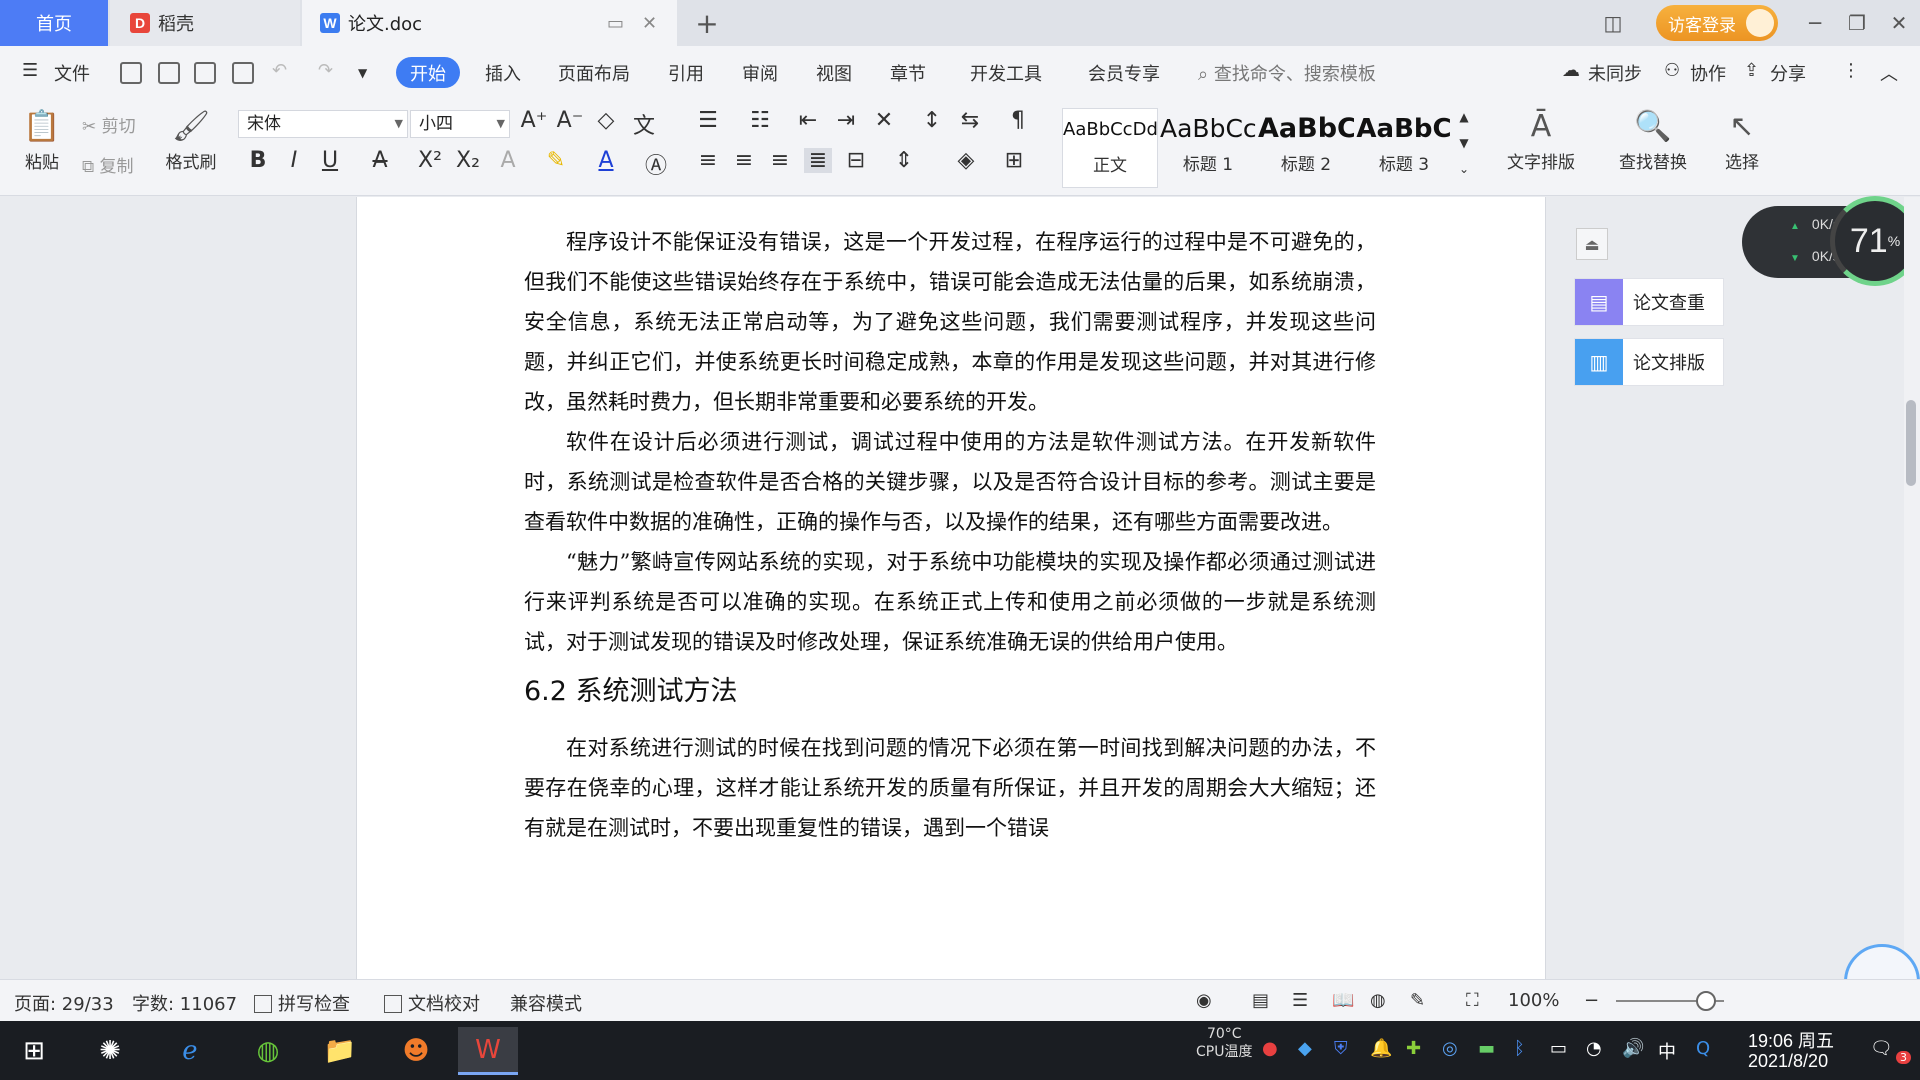 The height and width of the screenshot is (1080, 1920). Describe the element at coordinates (707, 23) in the screenshot. I see `new-tab-button: +` at that location.